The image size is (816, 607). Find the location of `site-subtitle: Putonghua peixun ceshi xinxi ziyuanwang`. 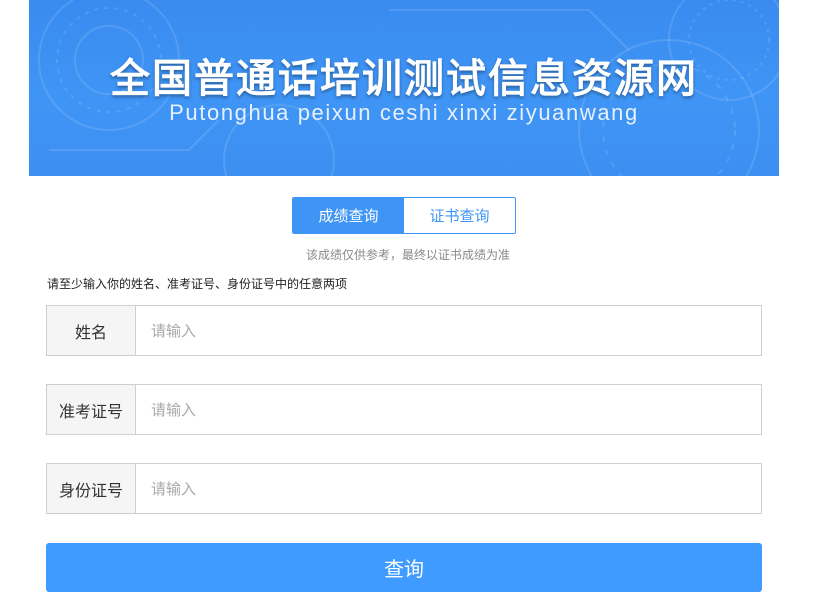

site-subtitle: Putonghua peixun ceshi xinxi ziyuanwang is located at coordinates (404, 112).